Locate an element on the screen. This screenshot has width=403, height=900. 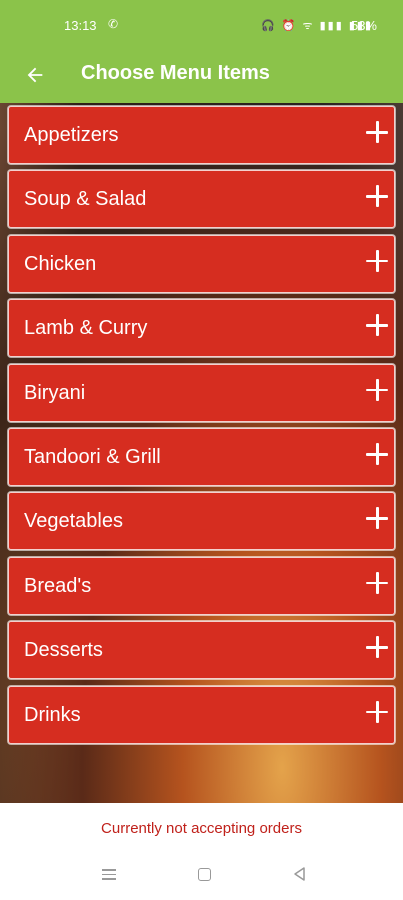
order-status-footer: Currently not accepting orders is located at coordinates (201, 828).